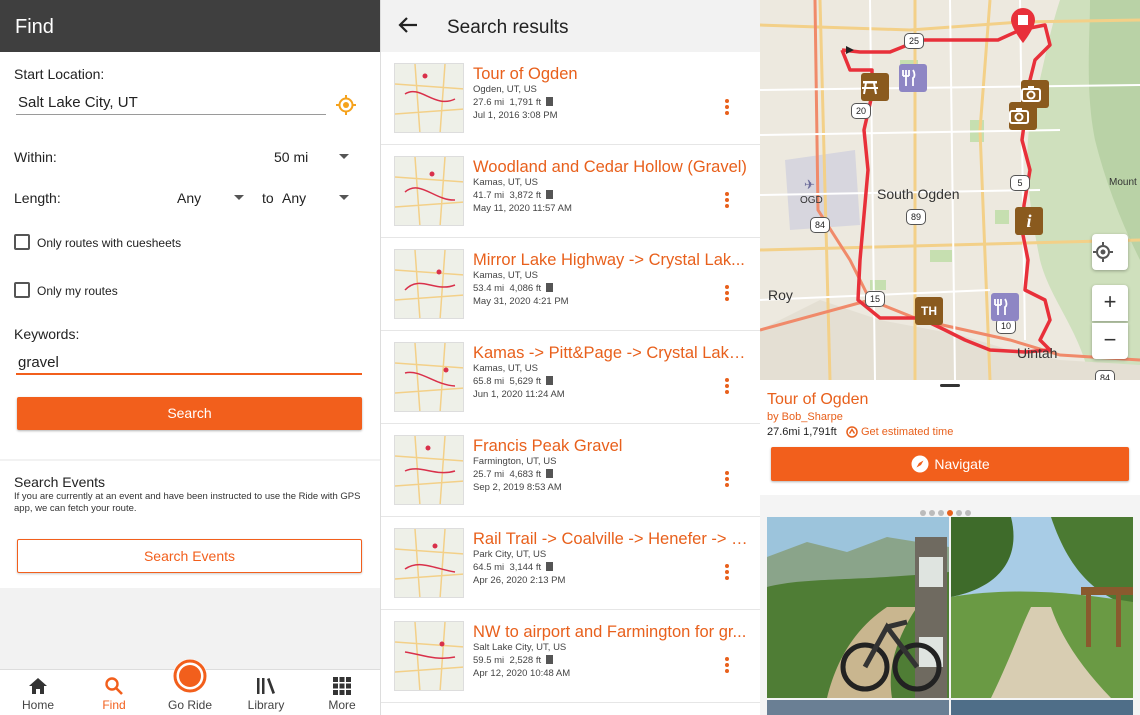  What do you see at coordinates (294, 198) in the screenshot?
I see `length-max-select: Any` at bounding box center [294, 198].